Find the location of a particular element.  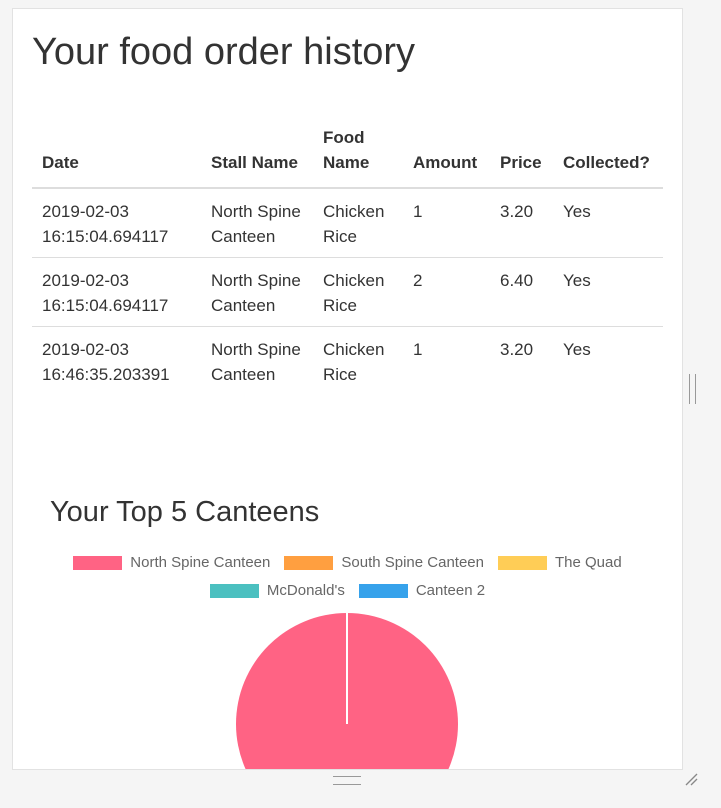

pie-chart is located at coordinates (347, 691).